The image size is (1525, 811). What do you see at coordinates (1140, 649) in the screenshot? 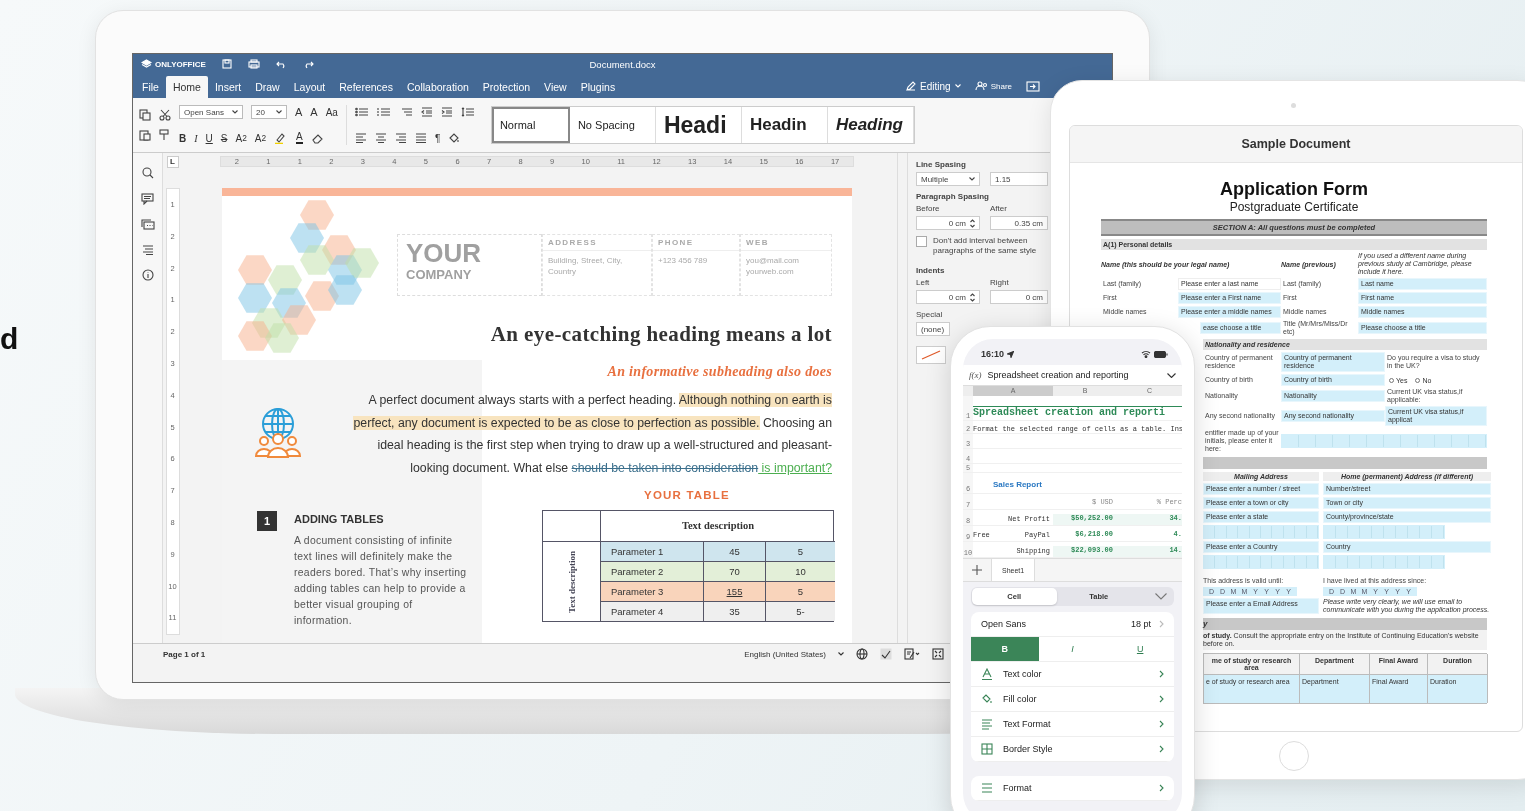
I see `text-style-toggle: U` at bounding box center [1140, 649].